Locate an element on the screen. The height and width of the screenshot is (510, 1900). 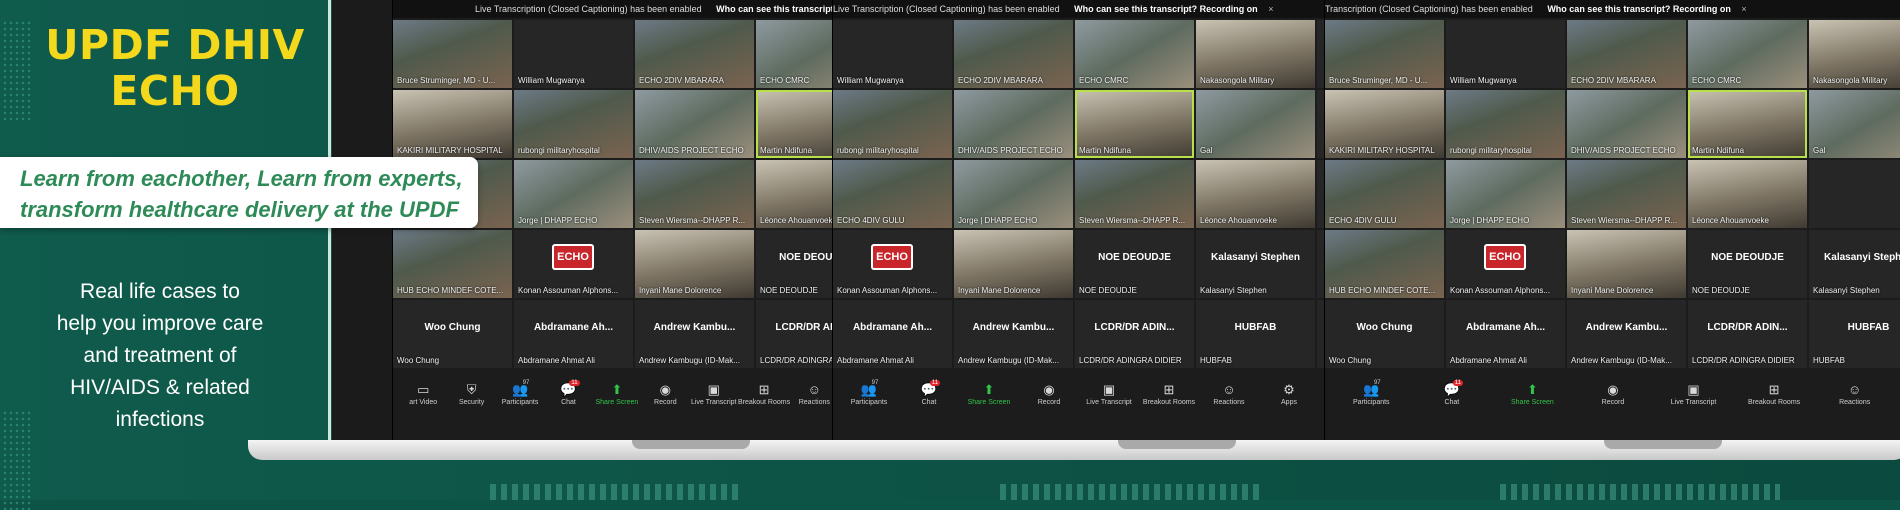
cc-icon: ▣ is located at coordinates (1693, 389).